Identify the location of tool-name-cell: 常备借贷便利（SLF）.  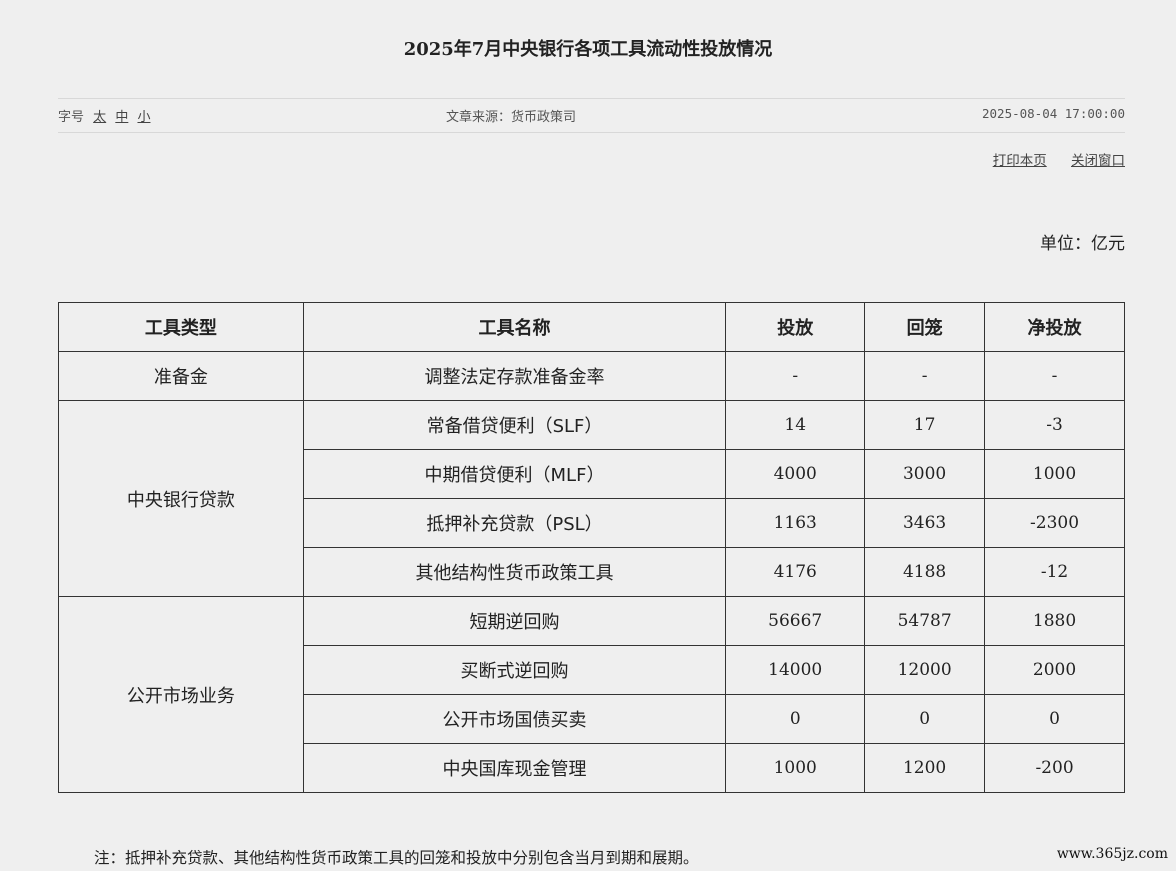
(514, 425).